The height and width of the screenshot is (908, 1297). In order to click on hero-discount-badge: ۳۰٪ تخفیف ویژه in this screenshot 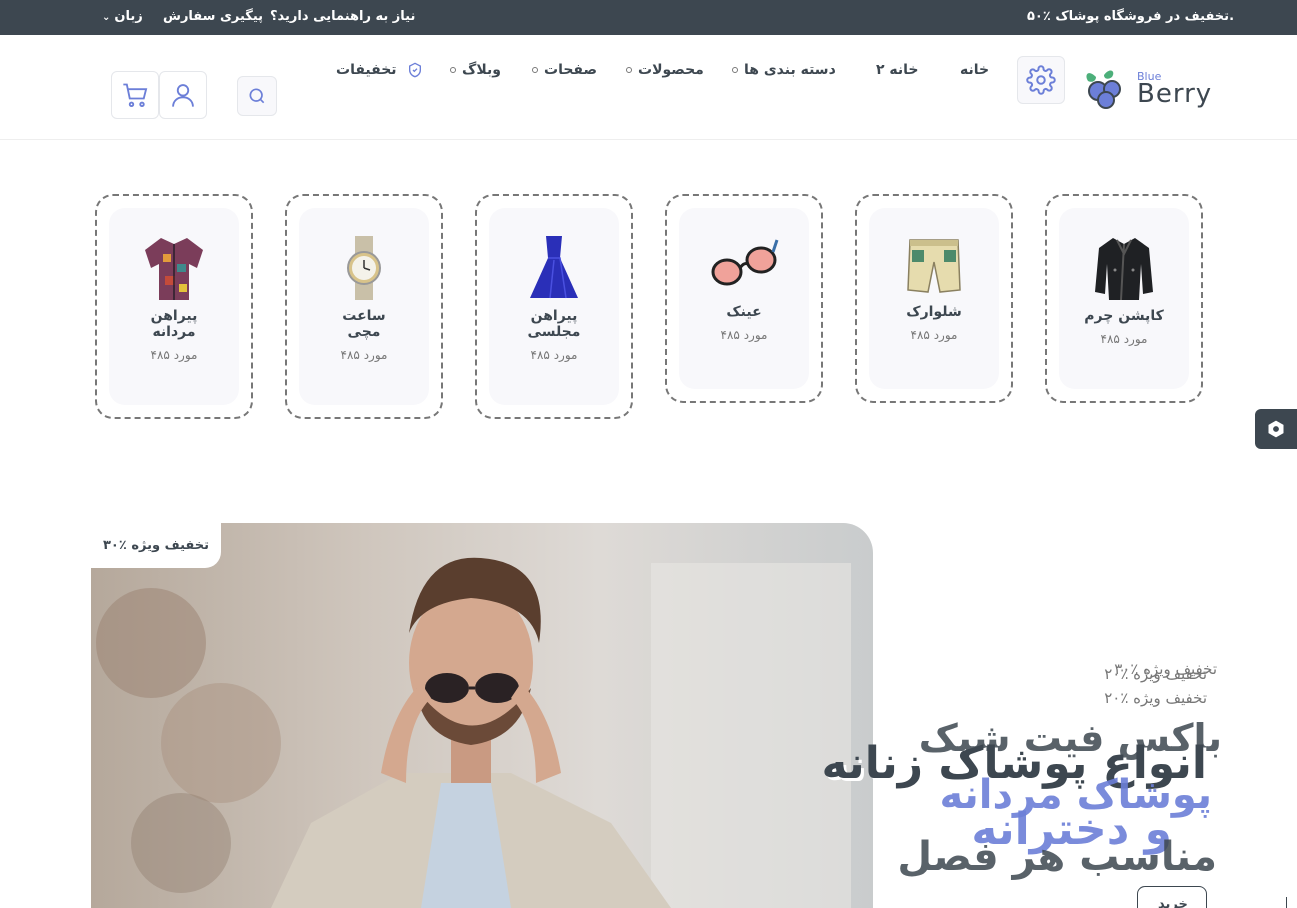, I will do `click(156, 545)`.